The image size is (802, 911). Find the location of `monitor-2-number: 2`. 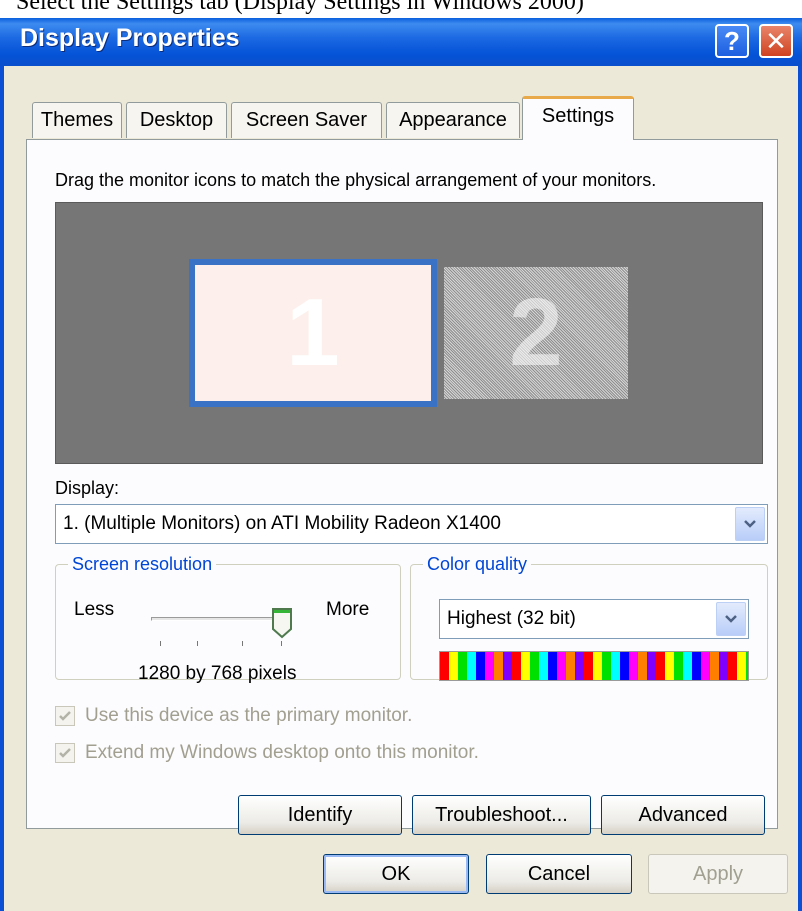

monitor-2-number: 2 is located at coordinates (536, 332).